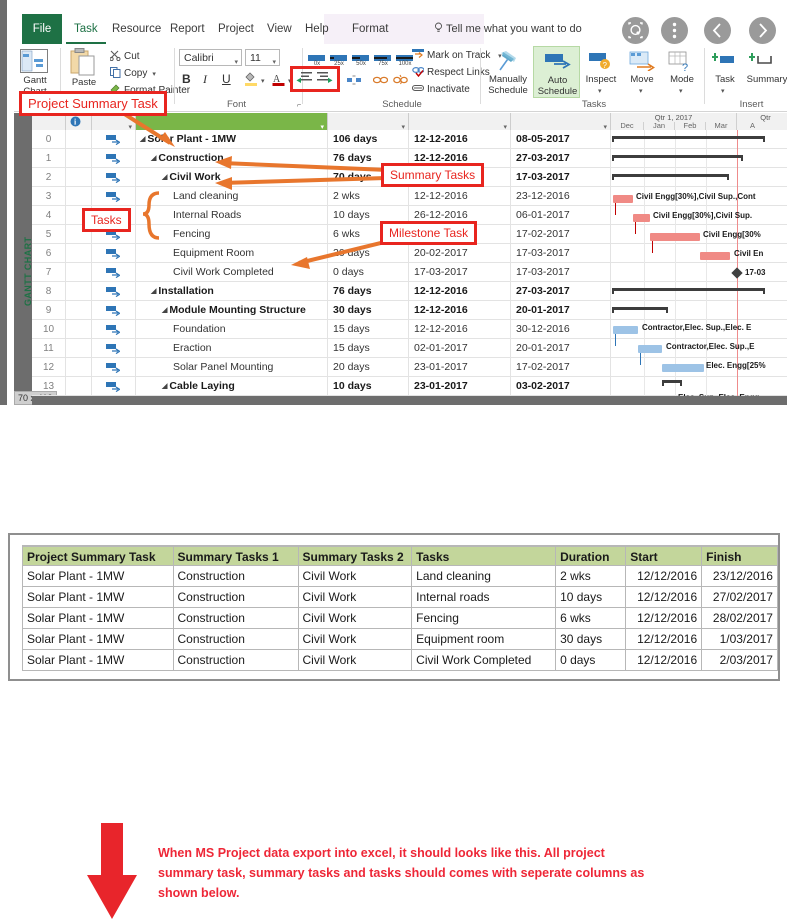 This screenshot has width=787, height=920. Describe the element at coordinates (232, 234) in the screenshot. I see `task-name-cell: Fencing` at that location.